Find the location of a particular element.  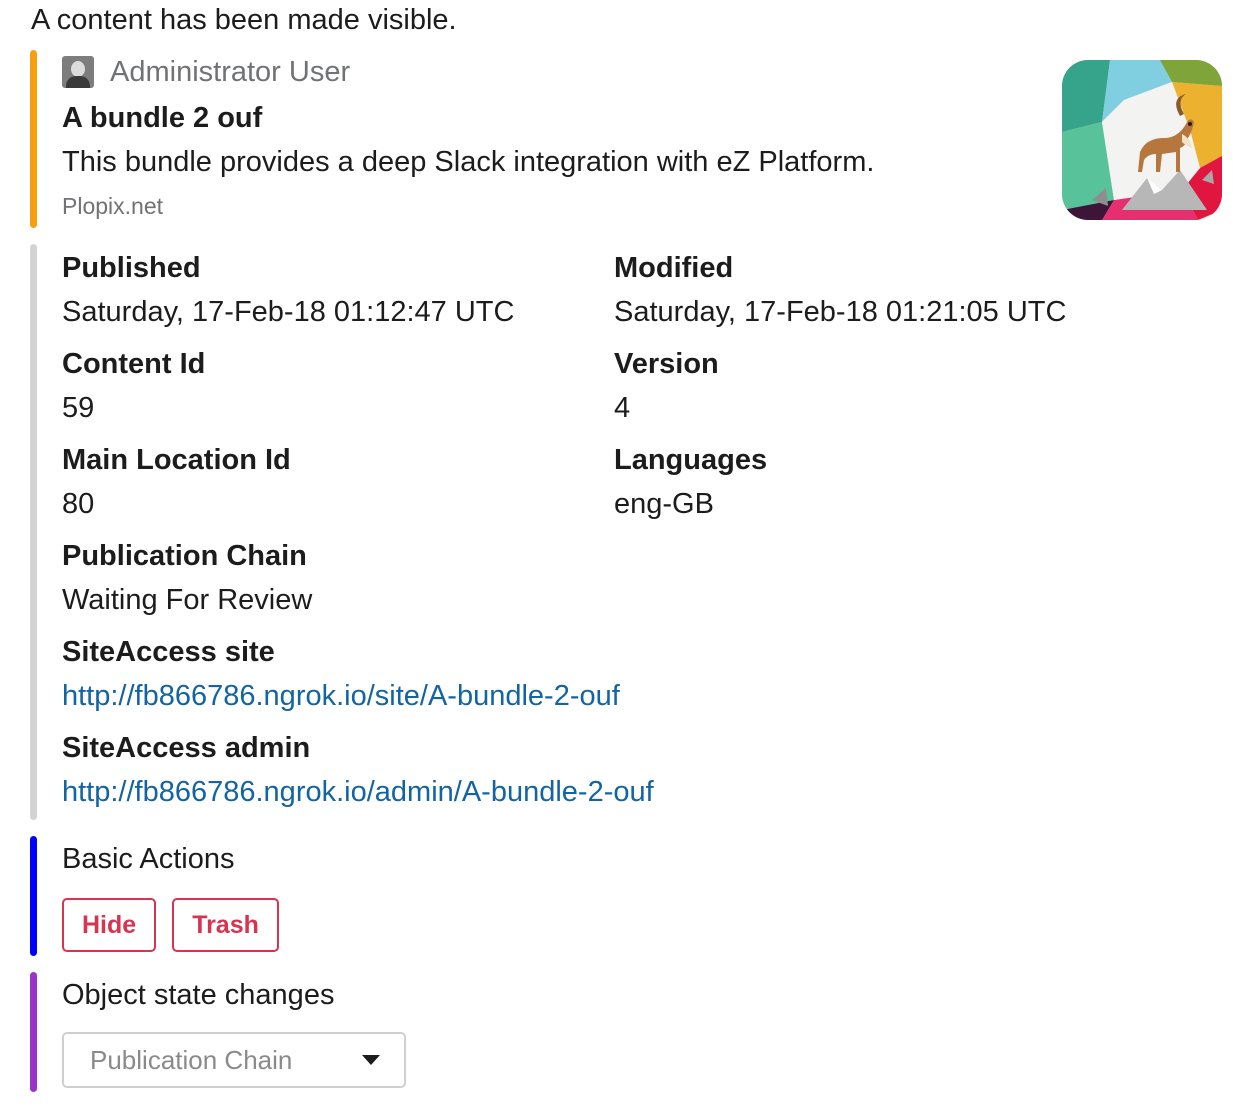

field-value: Saturday, 17-Feb-18 01:21:05 UTC is located at coordinates (840, 312).